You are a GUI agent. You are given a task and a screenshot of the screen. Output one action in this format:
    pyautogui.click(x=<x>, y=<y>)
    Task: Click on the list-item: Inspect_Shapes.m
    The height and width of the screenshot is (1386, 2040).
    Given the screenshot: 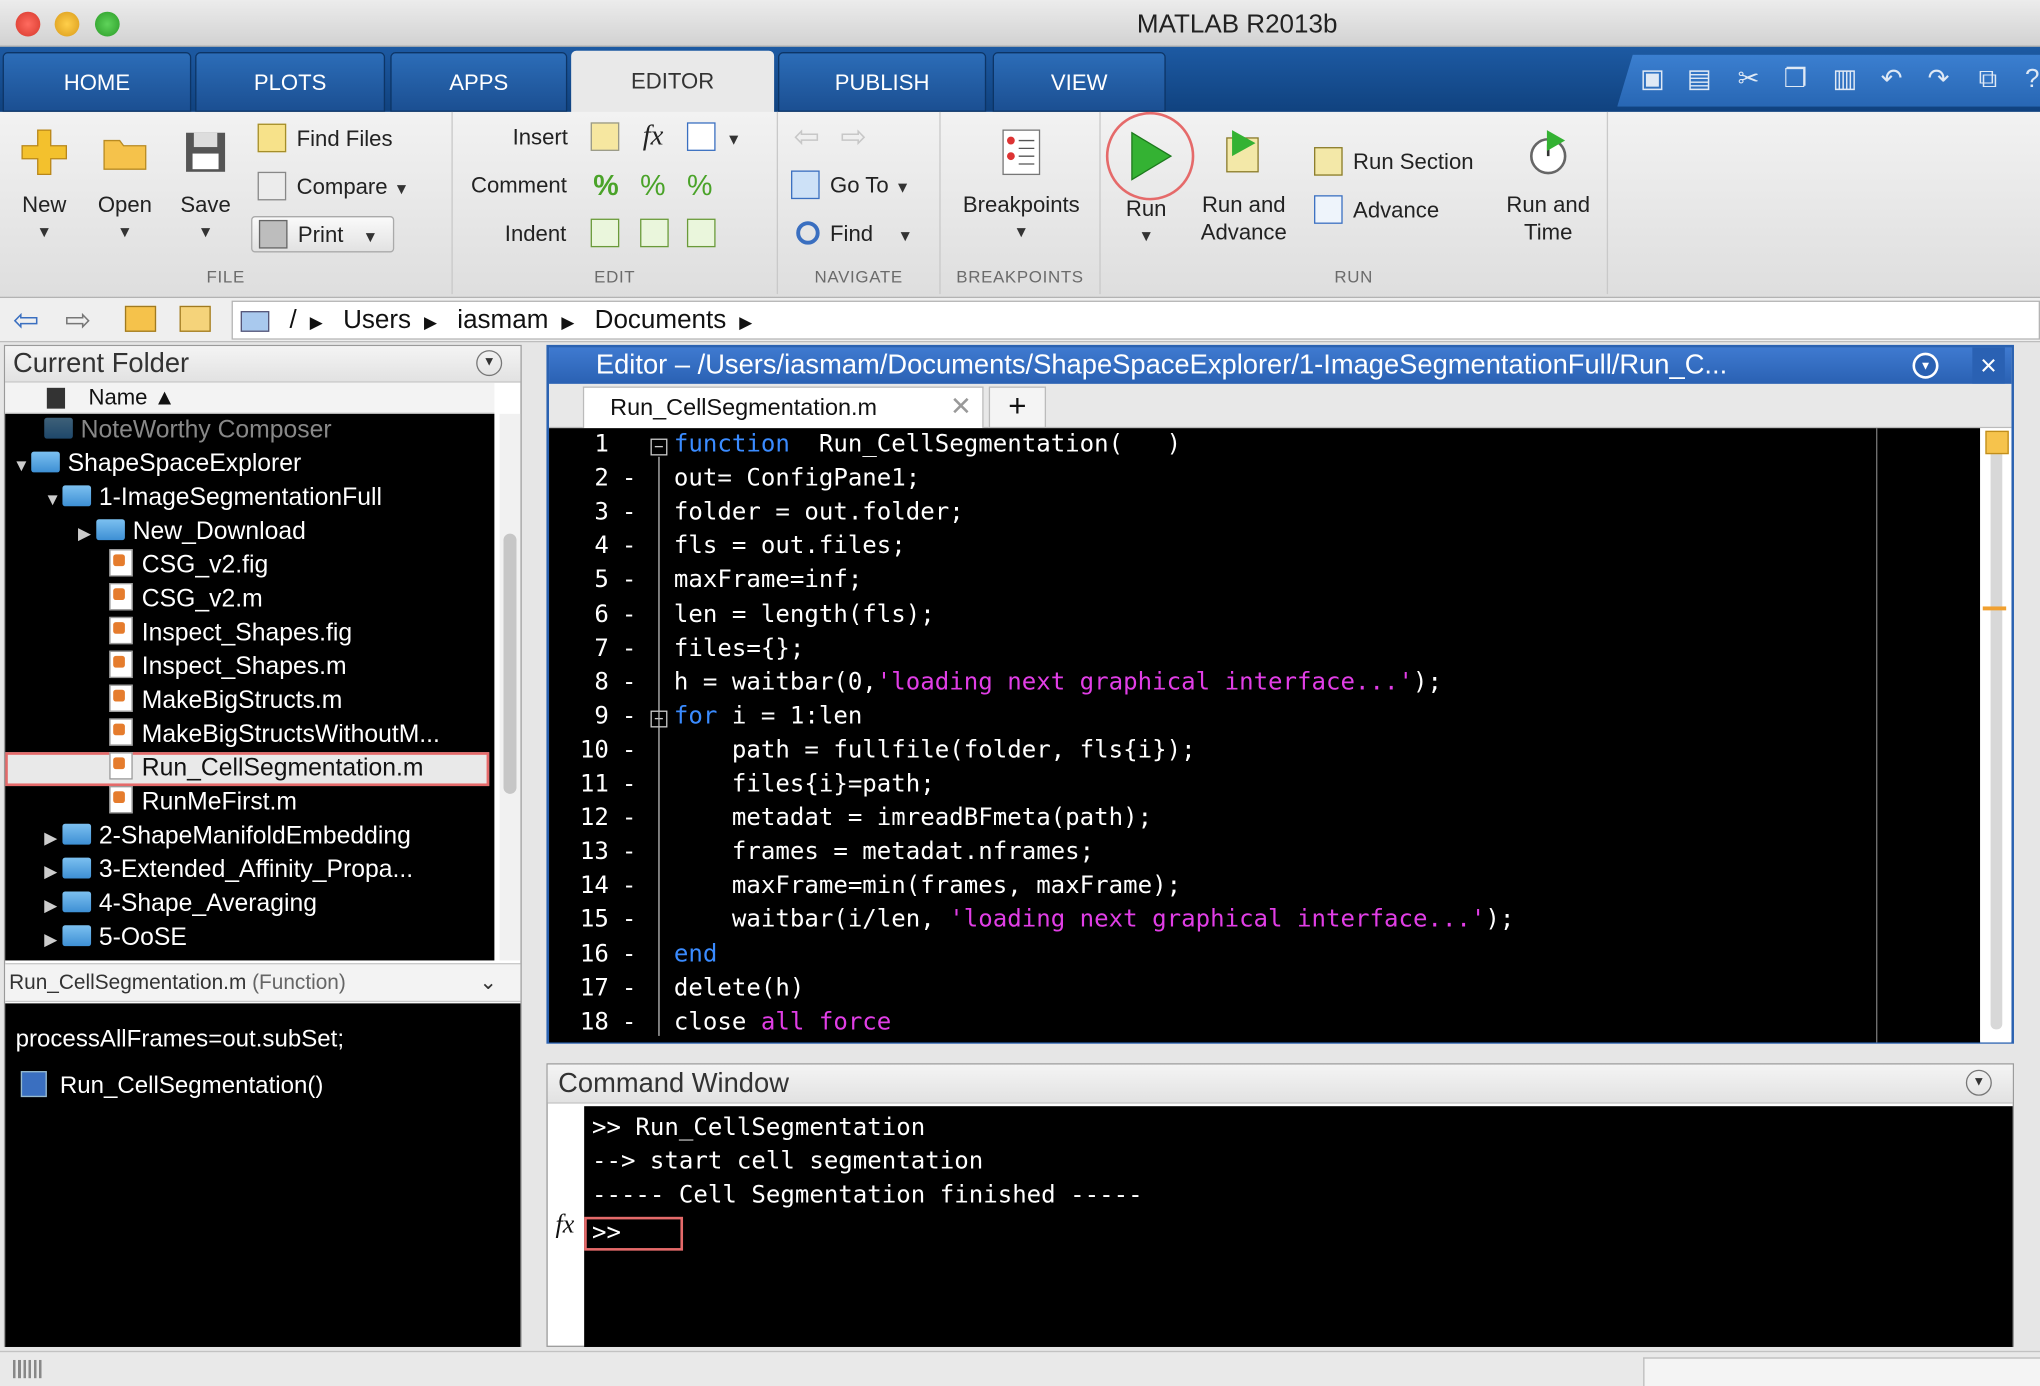 What is the action you would take?
    pyautogui.click(x=228, y=668)
    